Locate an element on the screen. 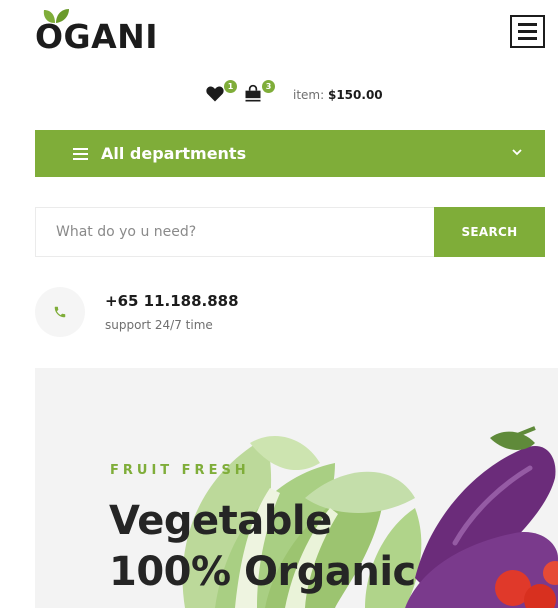  hero-title-line2: 100% Organic is located at coordinates (262, 572).